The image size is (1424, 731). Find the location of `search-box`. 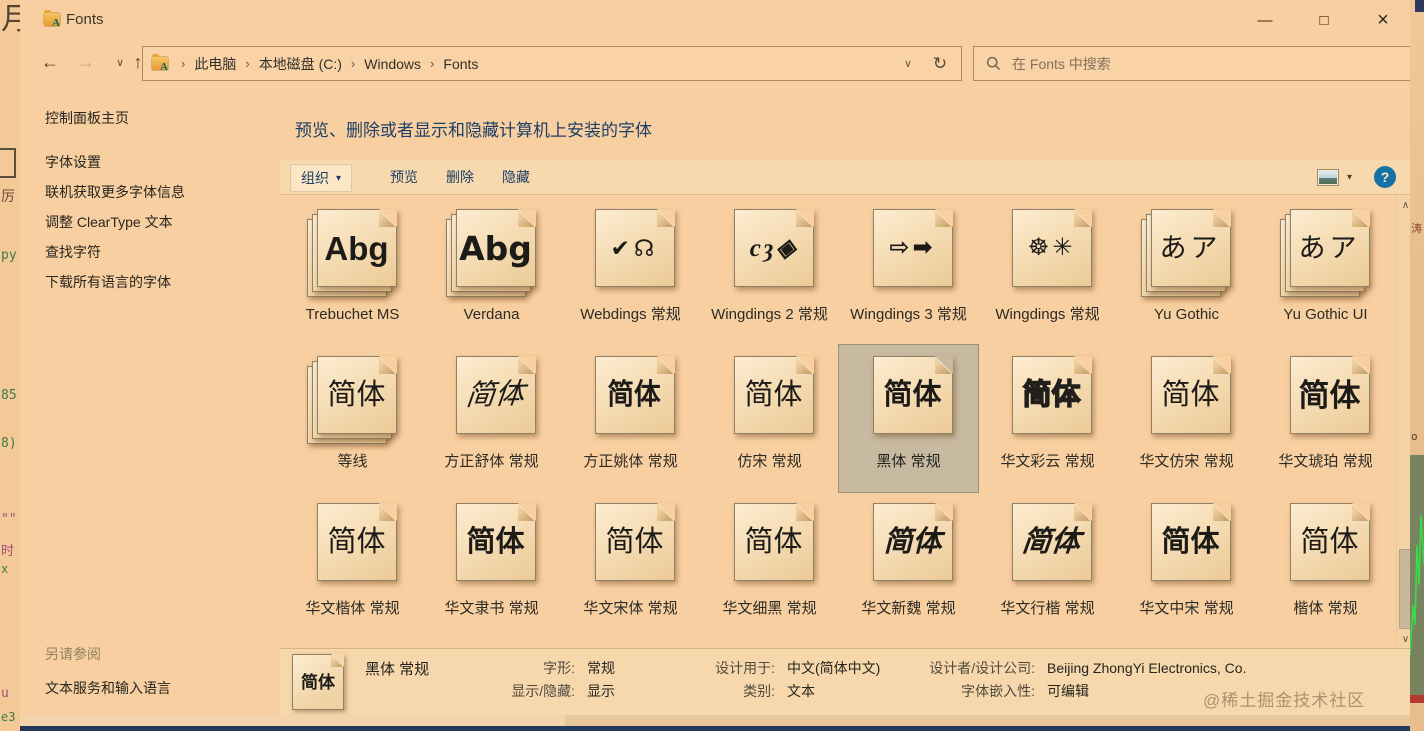

search-box is located at coordinates (1192, 63).